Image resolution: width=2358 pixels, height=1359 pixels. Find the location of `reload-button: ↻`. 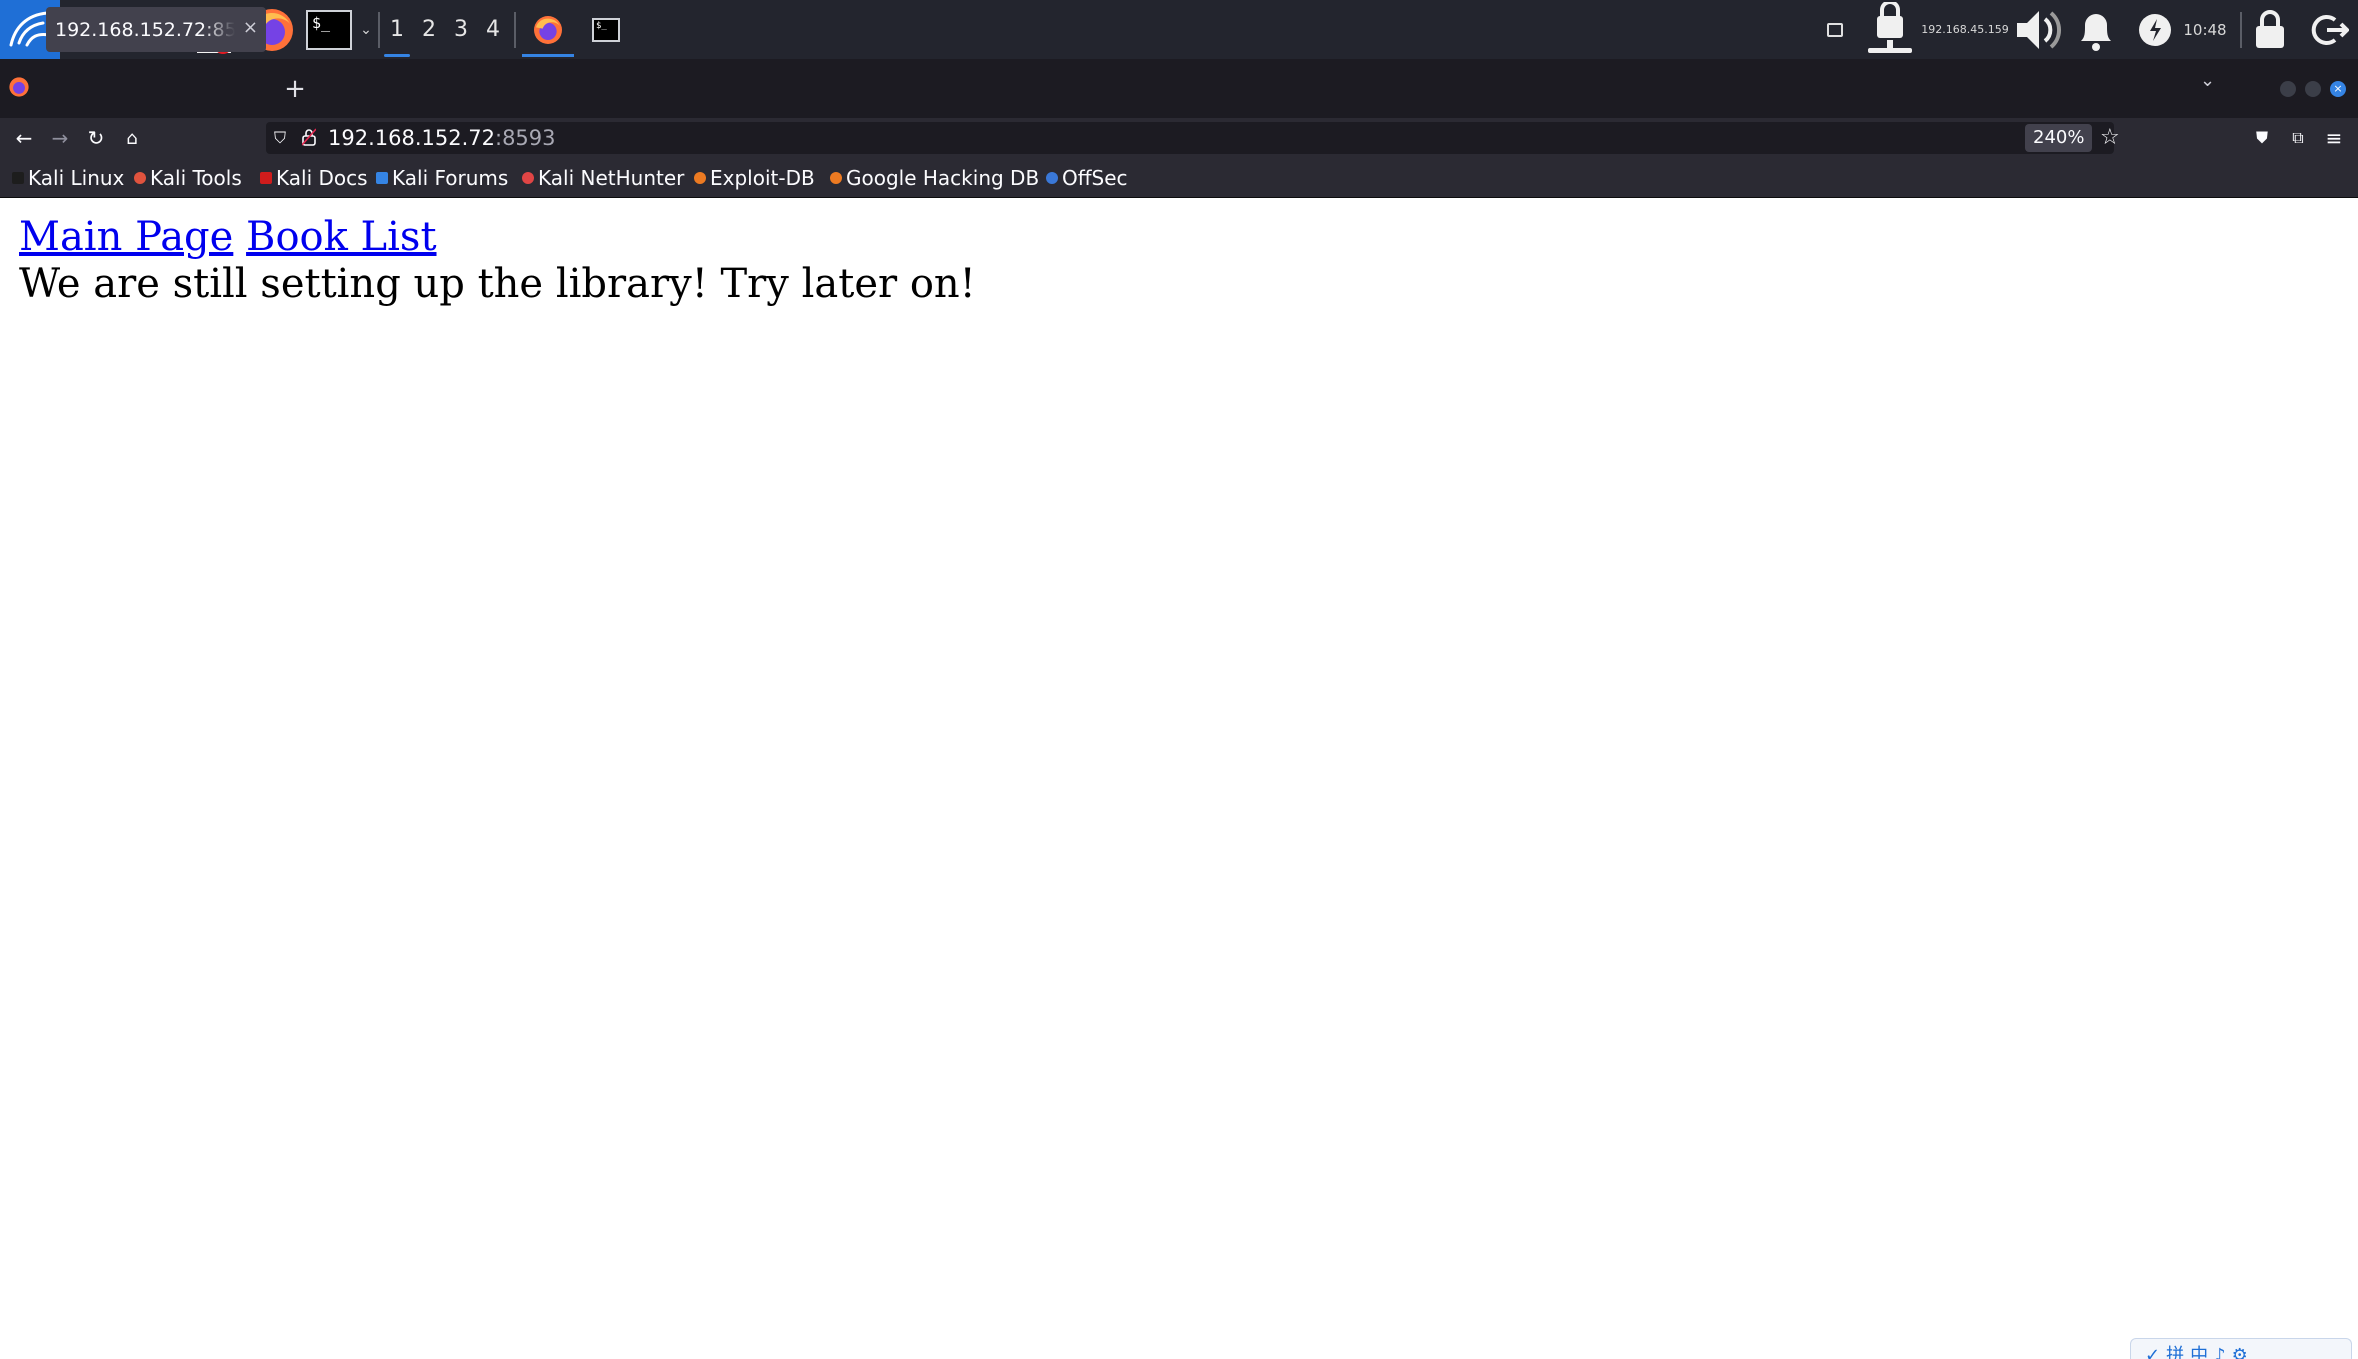

reload-button: ↻ is located at coordinates (96, 138).